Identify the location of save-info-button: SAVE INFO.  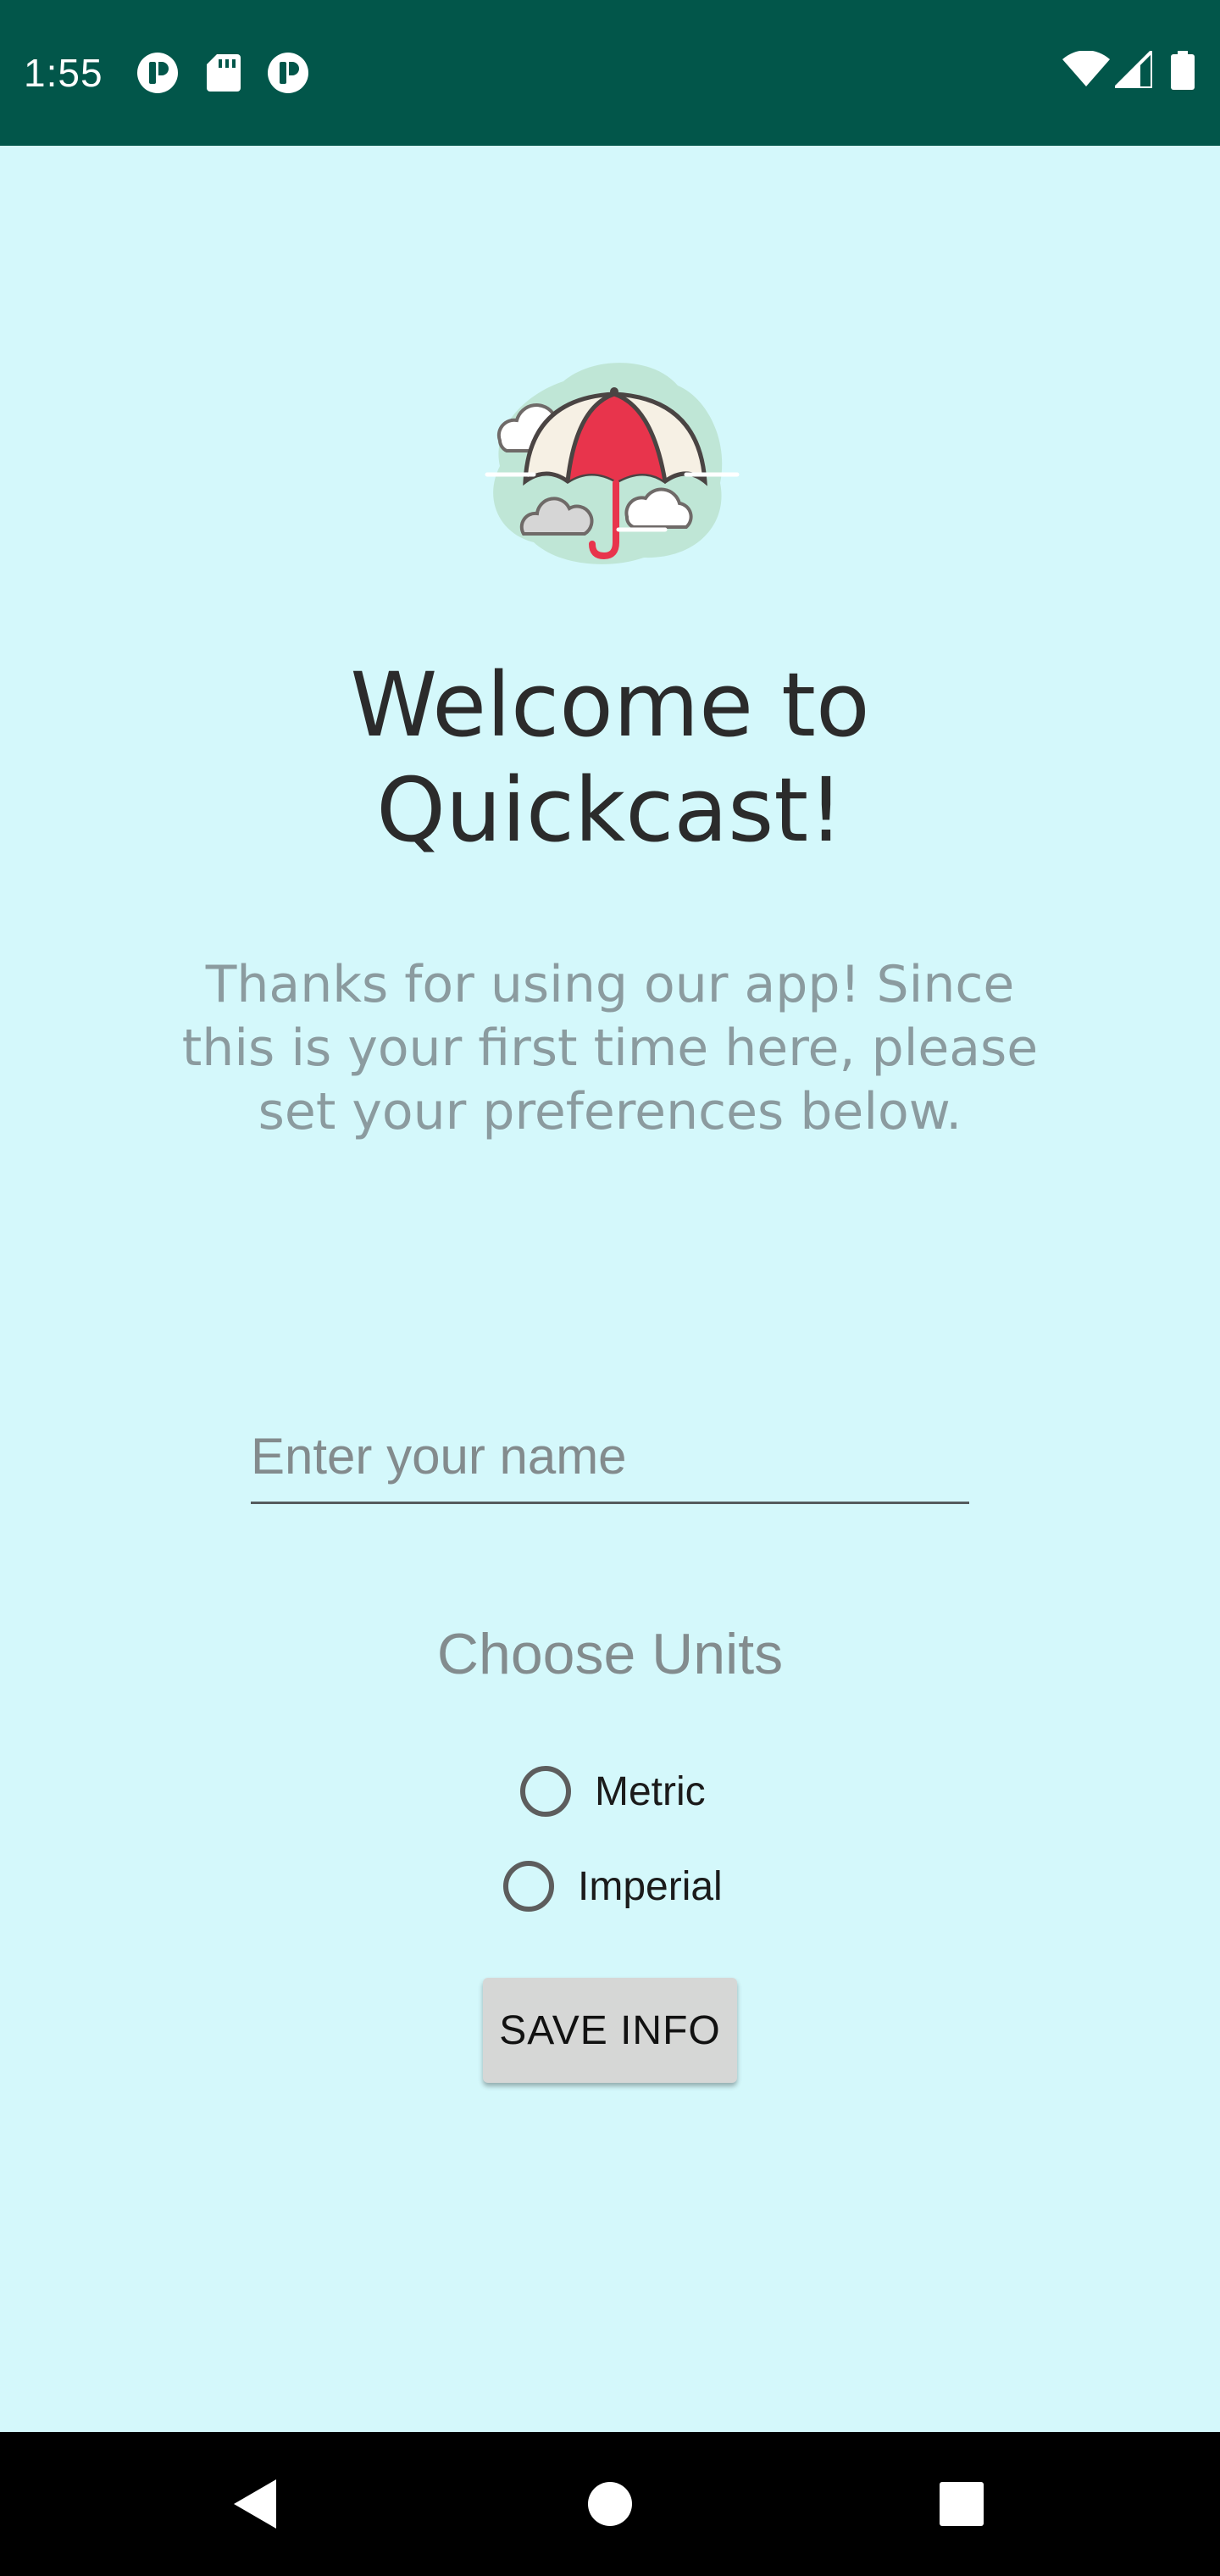
(610, 2030).